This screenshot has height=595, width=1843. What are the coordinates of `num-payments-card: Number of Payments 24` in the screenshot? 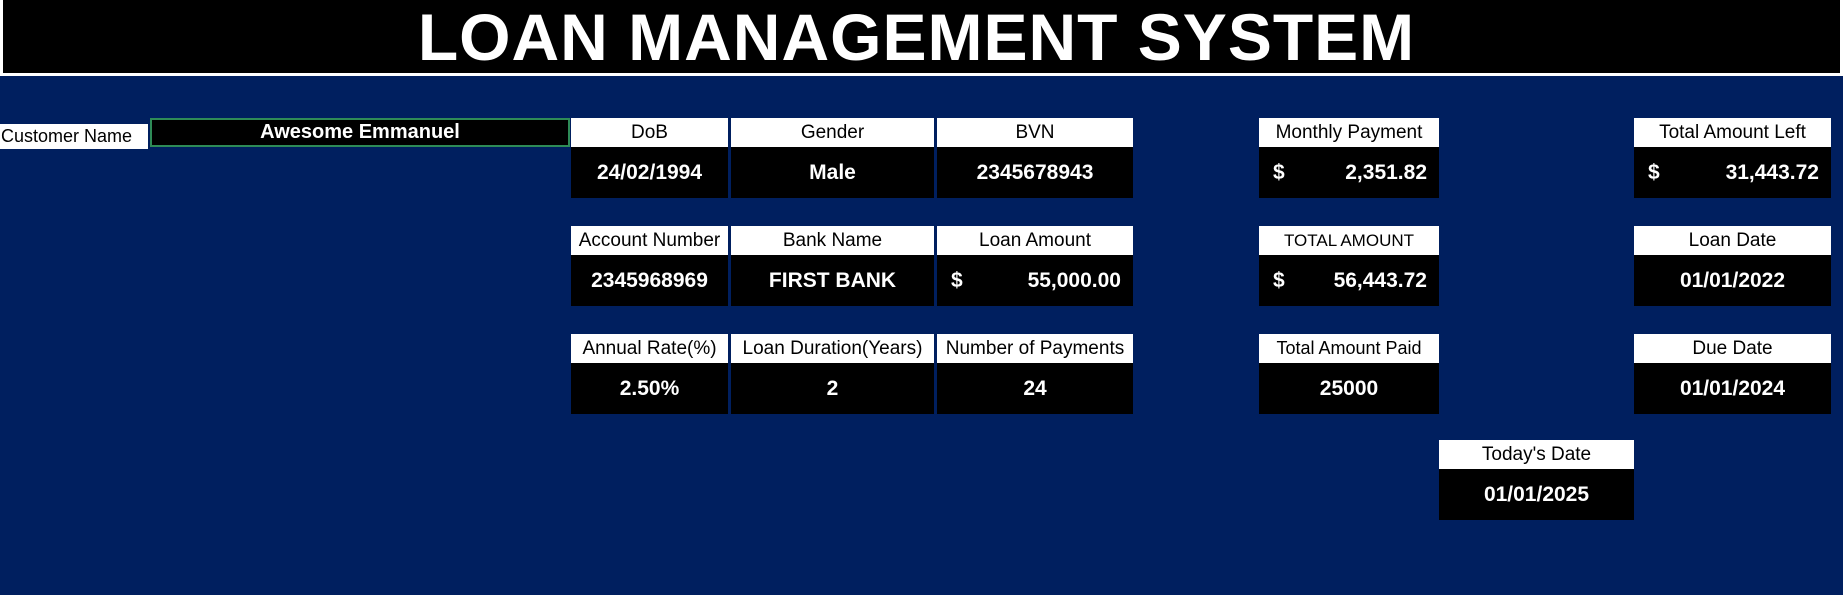 It's located at (1035, 374).